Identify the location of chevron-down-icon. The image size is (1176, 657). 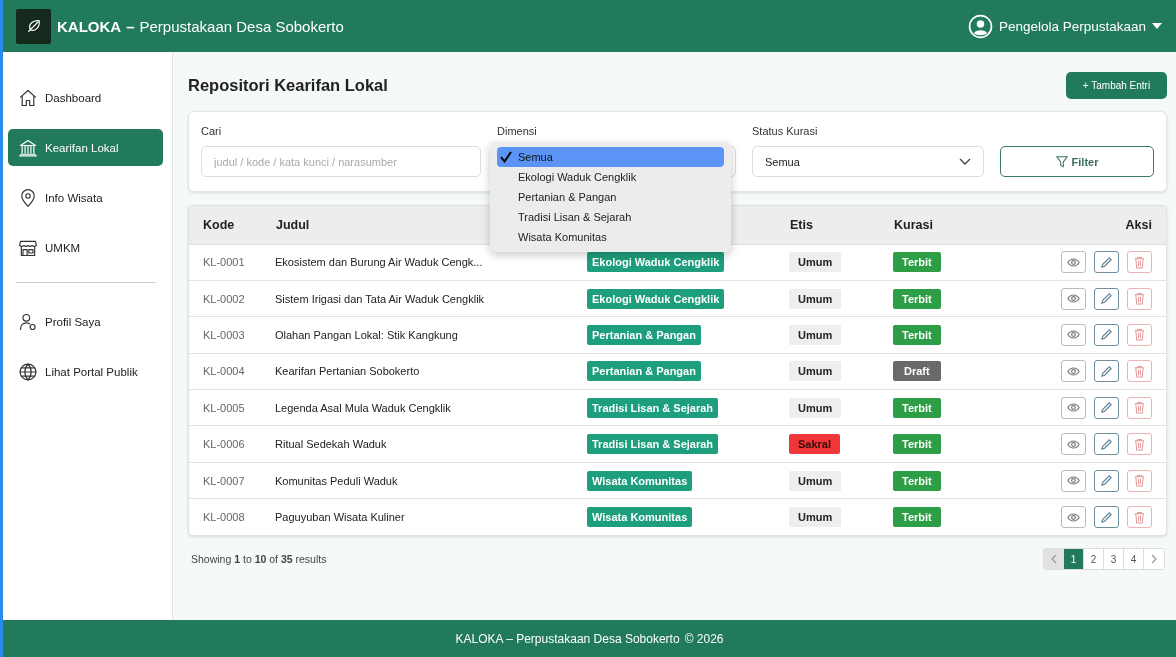
(965, 161).